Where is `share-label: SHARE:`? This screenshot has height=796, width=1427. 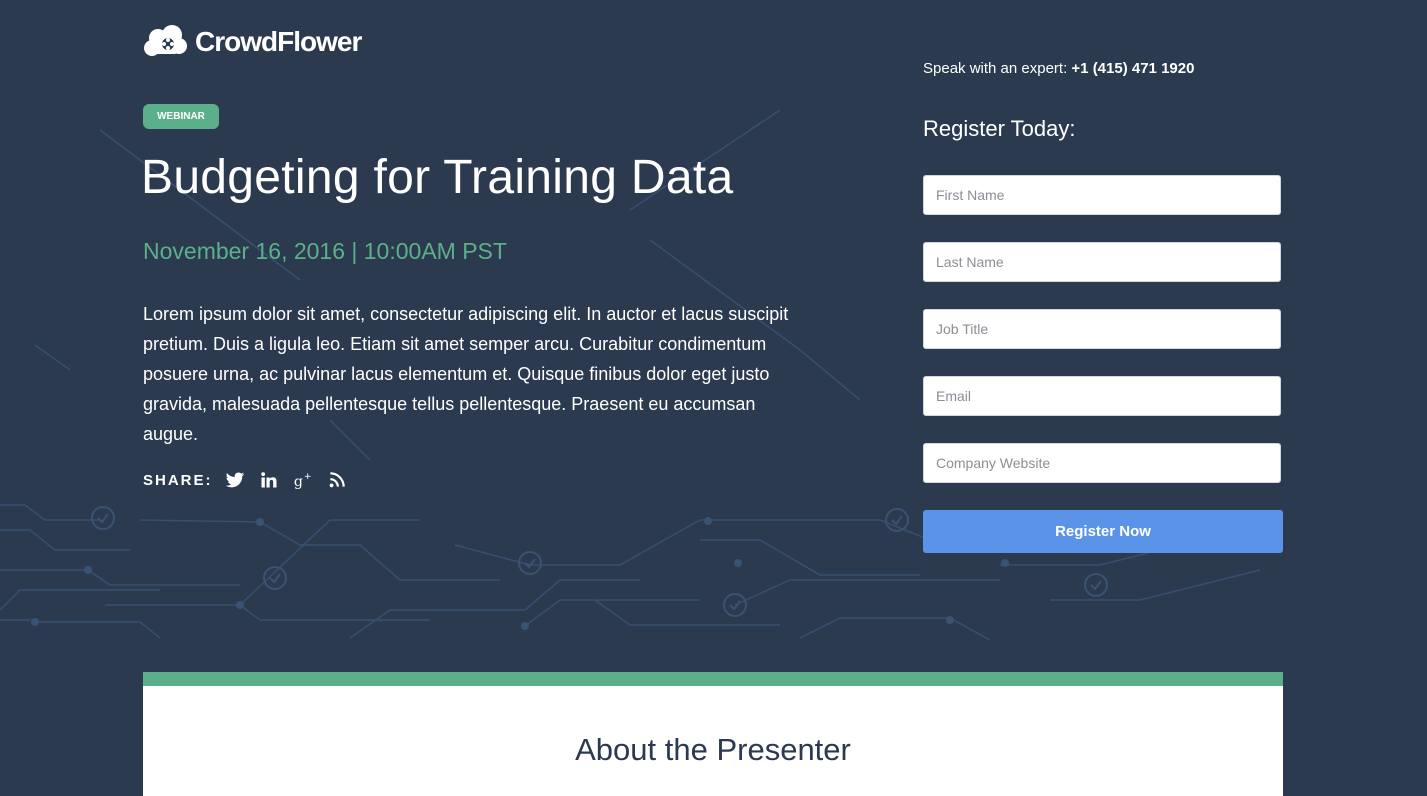
share-label: SHARE: is located at coordinates (178, 480).